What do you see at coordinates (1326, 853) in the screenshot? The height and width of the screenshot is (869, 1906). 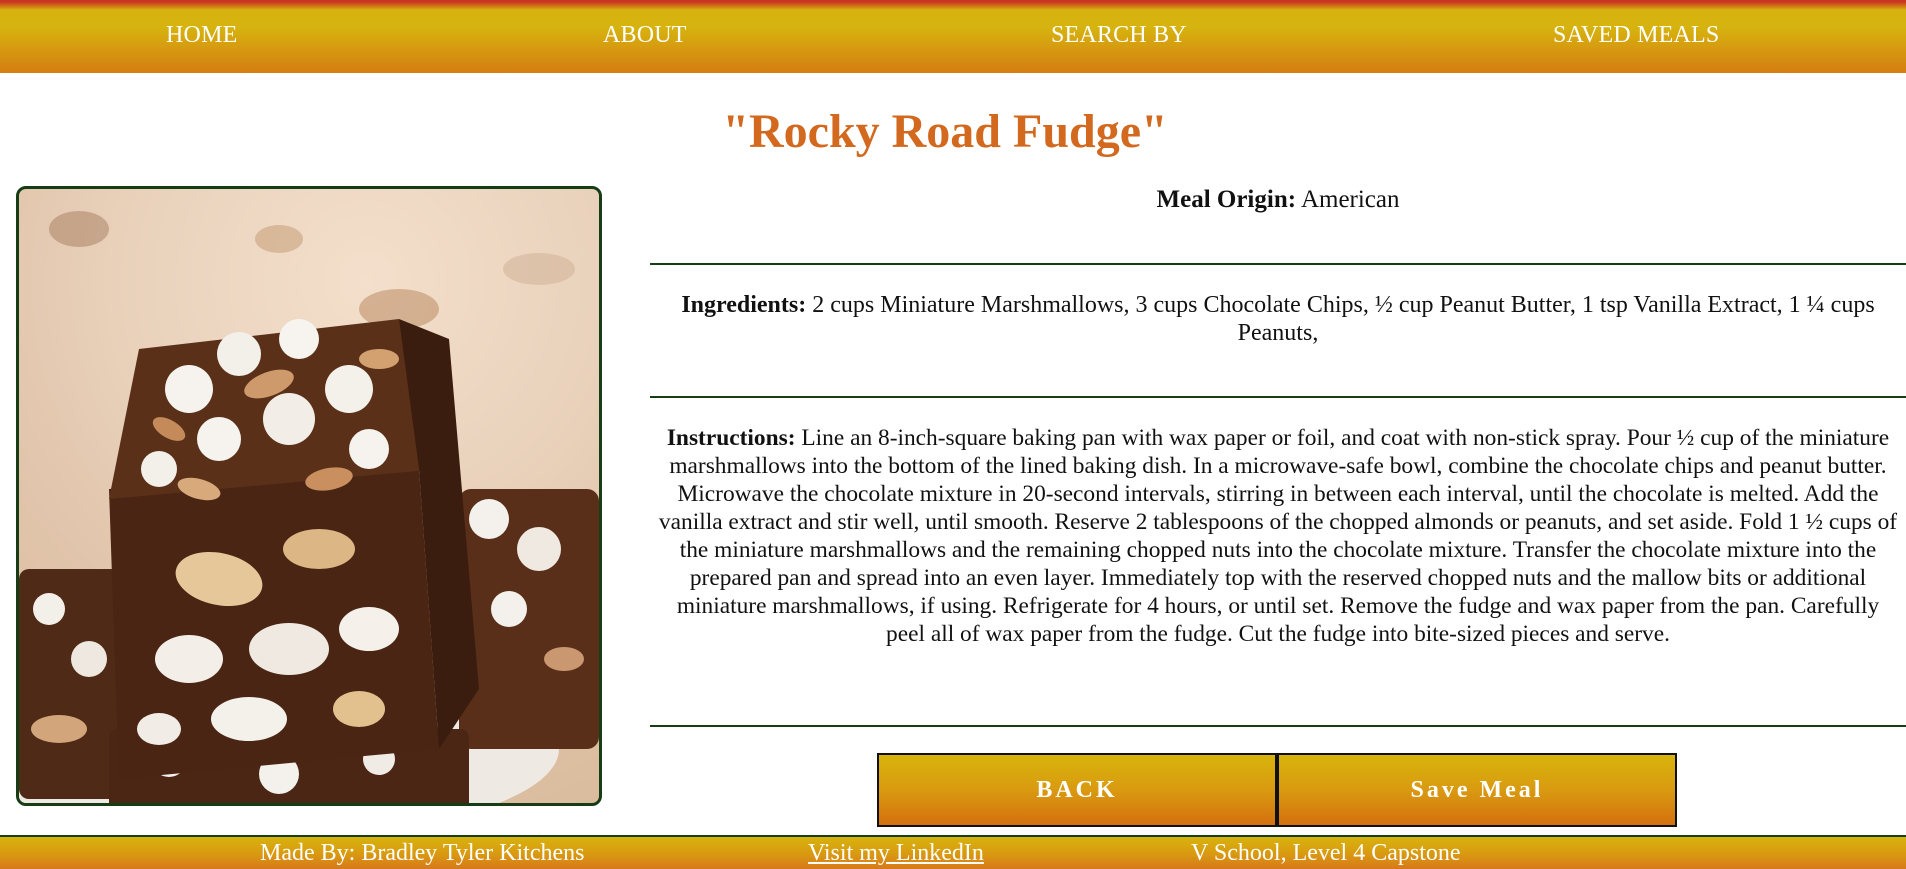 I see `footer-school: V School, Level 4 Capstone` at bounding box center [1326, 853].